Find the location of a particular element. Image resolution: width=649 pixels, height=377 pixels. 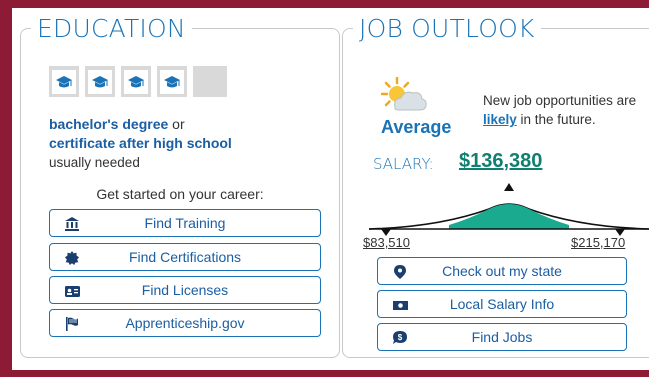

degree-needed: usually needed is located at coordinates (94, 162).